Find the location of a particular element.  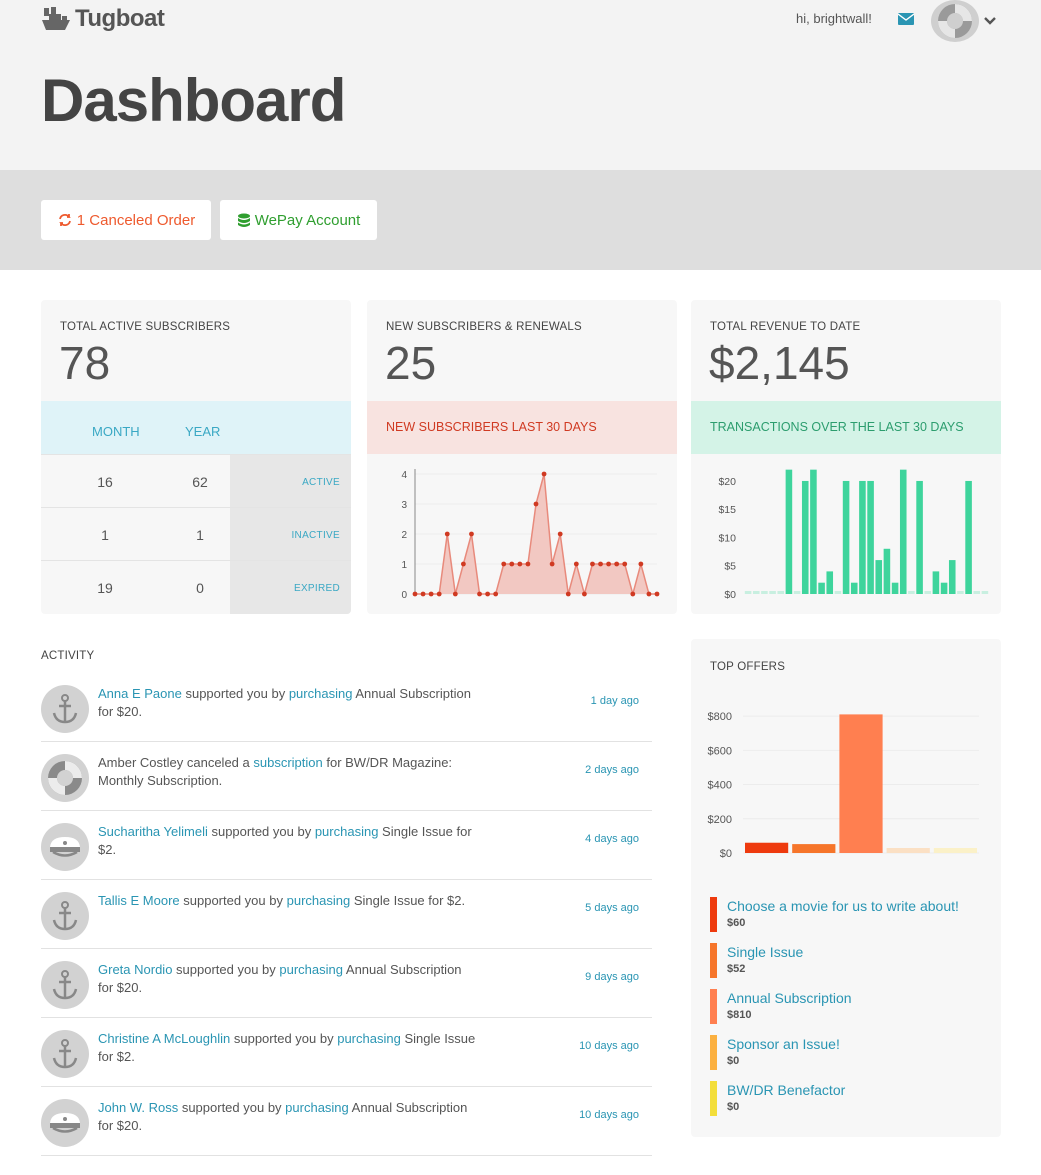

offer-name: BW/DR Benefactor is located at coordinates (858, 1090).